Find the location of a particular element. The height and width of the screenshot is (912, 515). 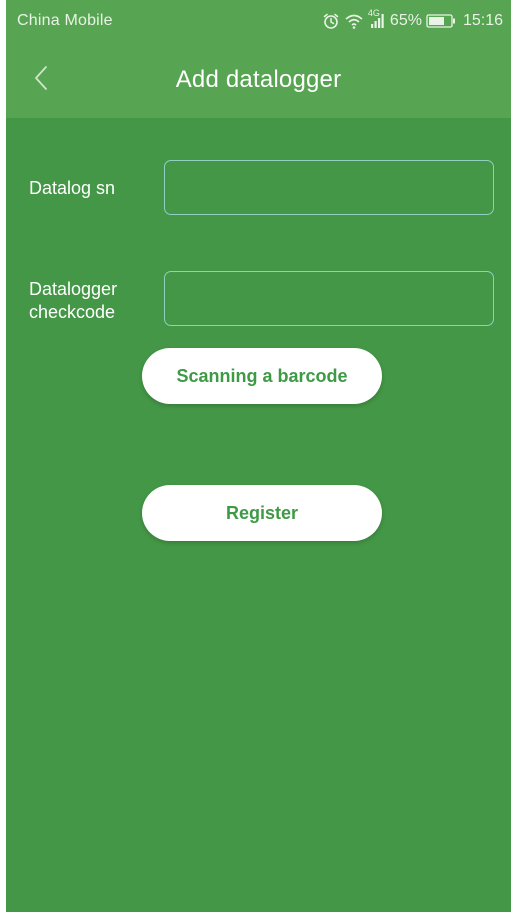

datalog-sn-input is located at coordinates (329, 187).